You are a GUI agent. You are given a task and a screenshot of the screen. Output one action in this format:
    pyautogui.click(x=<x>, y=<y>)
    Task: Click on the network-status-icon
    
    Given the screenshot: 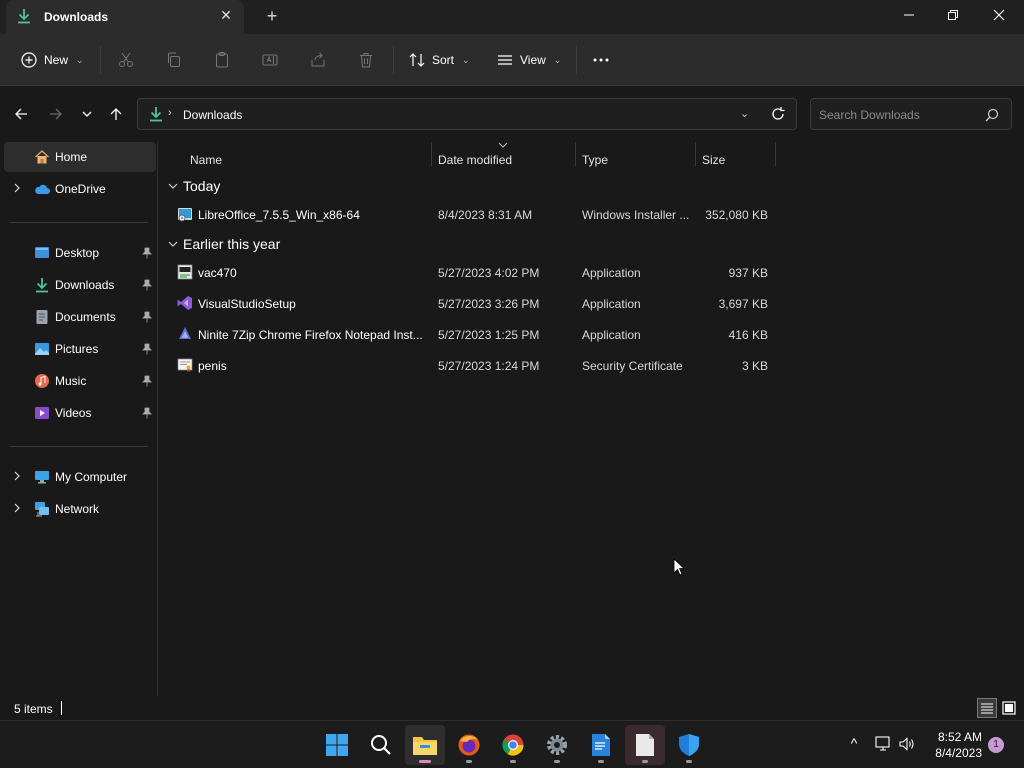 What is the action you would take?
    pyautogui.click(x=883, y=744)
    